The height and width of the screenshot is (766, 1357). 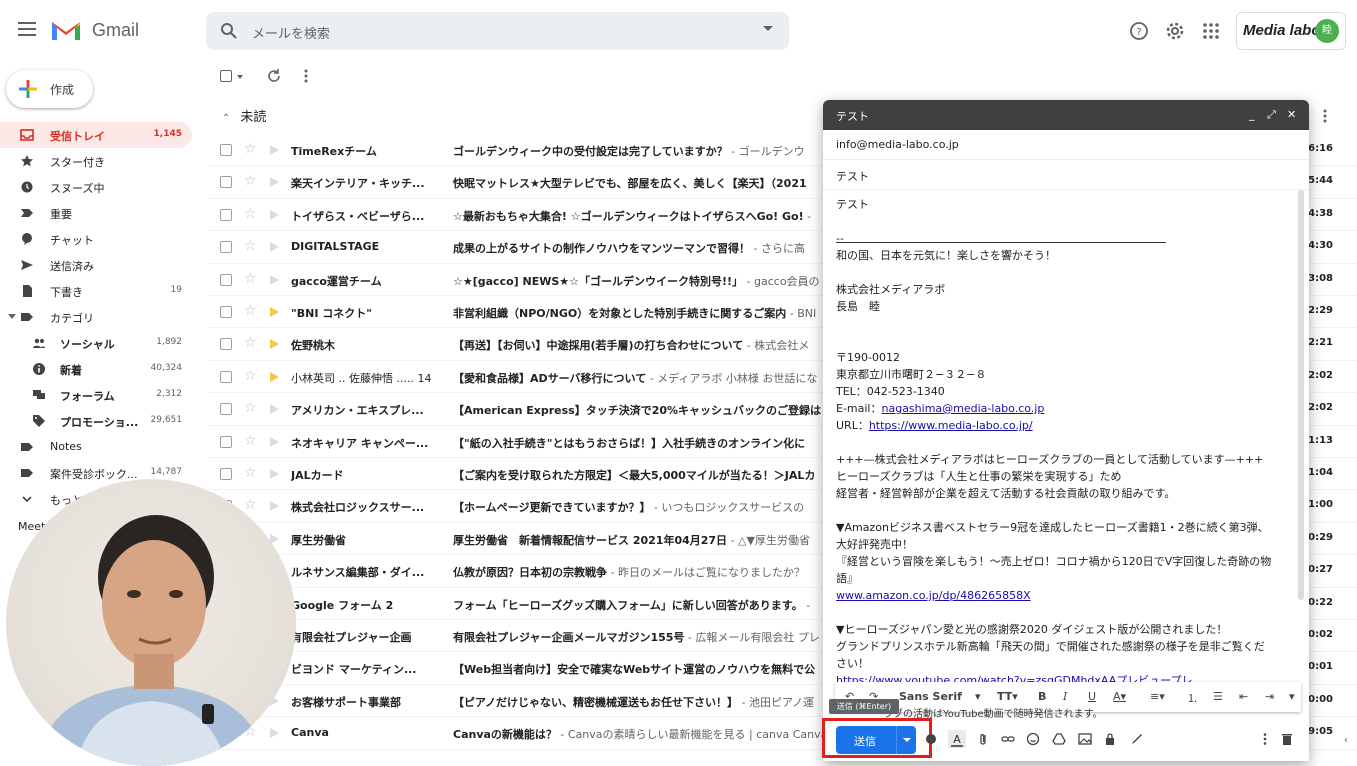 What do you see at coordinates (1271, 115) in the screenshot?
I see `fullscreen-icon: ⤢` at bounding box center [1271, 115].